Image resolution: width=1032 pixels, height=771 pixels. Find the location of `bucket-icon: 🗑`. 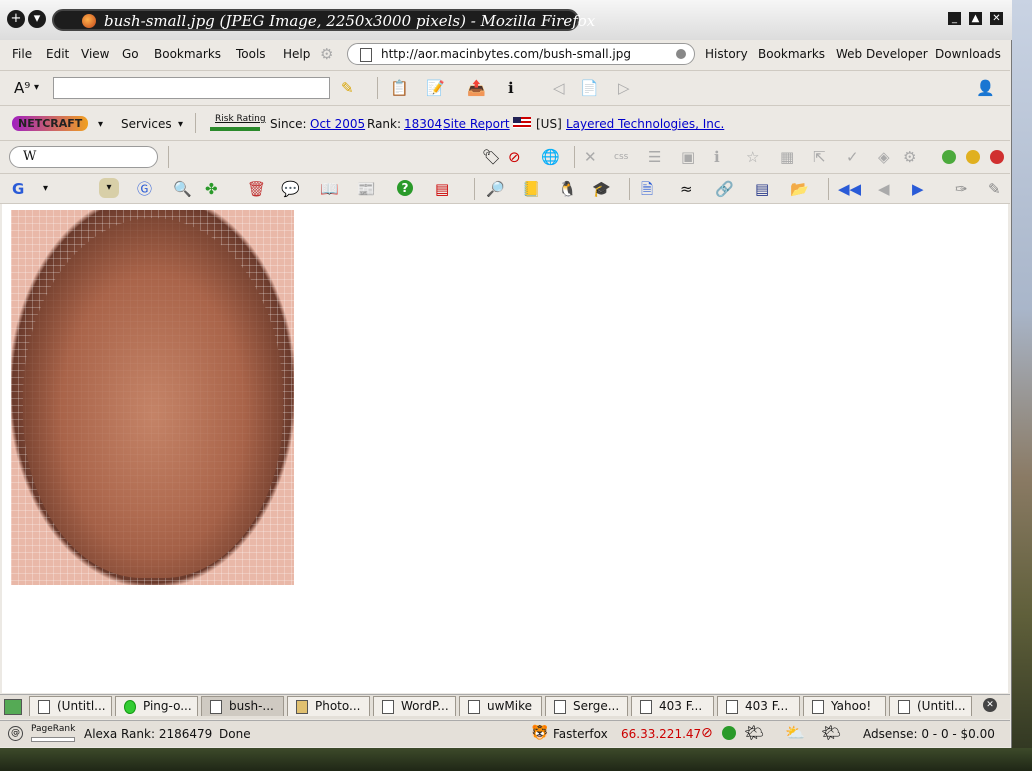

bucket-icon: 🗑 is located at coordinates (256, 189).